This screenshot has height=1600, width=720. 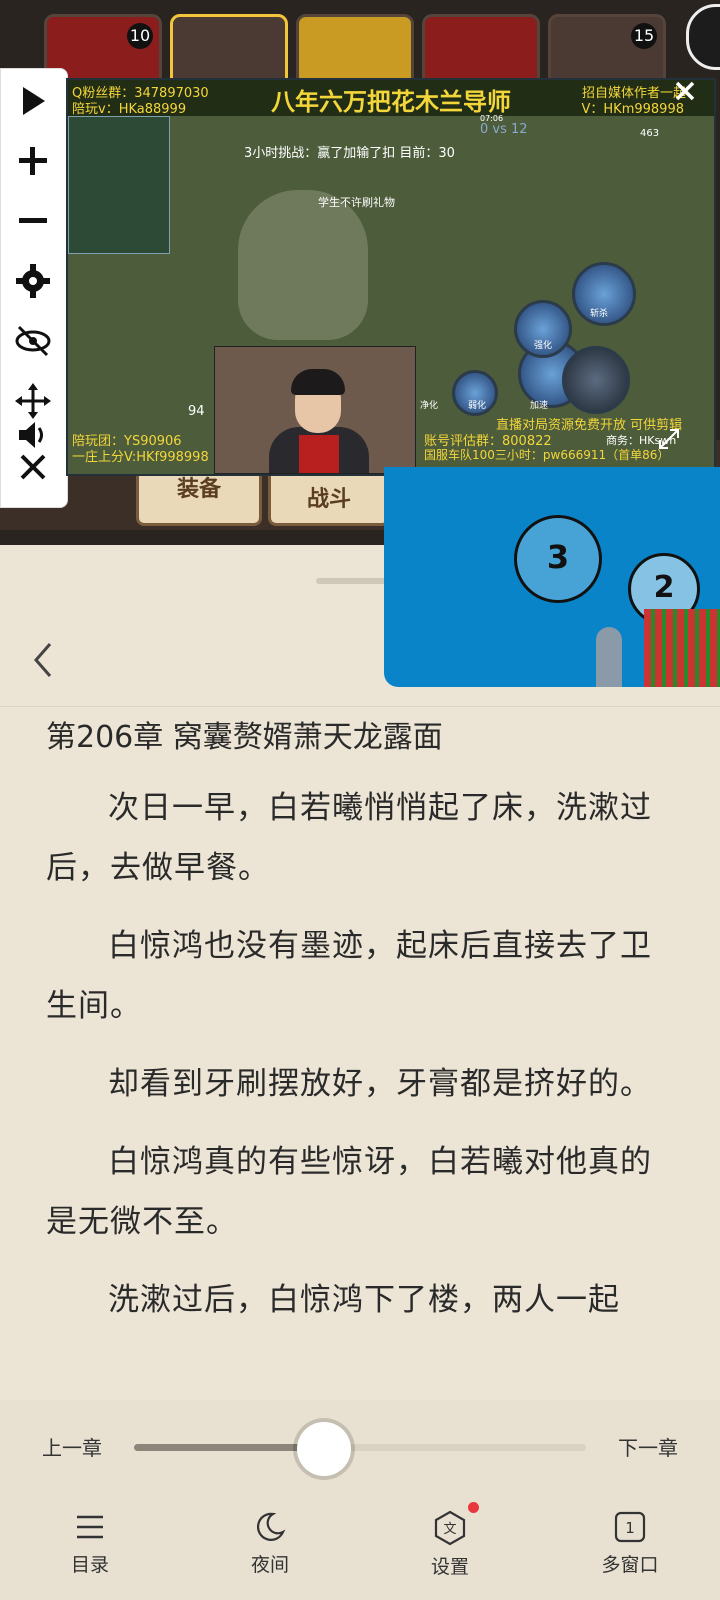 What do you see at coordinates (648, 1446) in the screenshot?
I see `next-chapter-button: 下一章` at bounding box center [648, 1446].